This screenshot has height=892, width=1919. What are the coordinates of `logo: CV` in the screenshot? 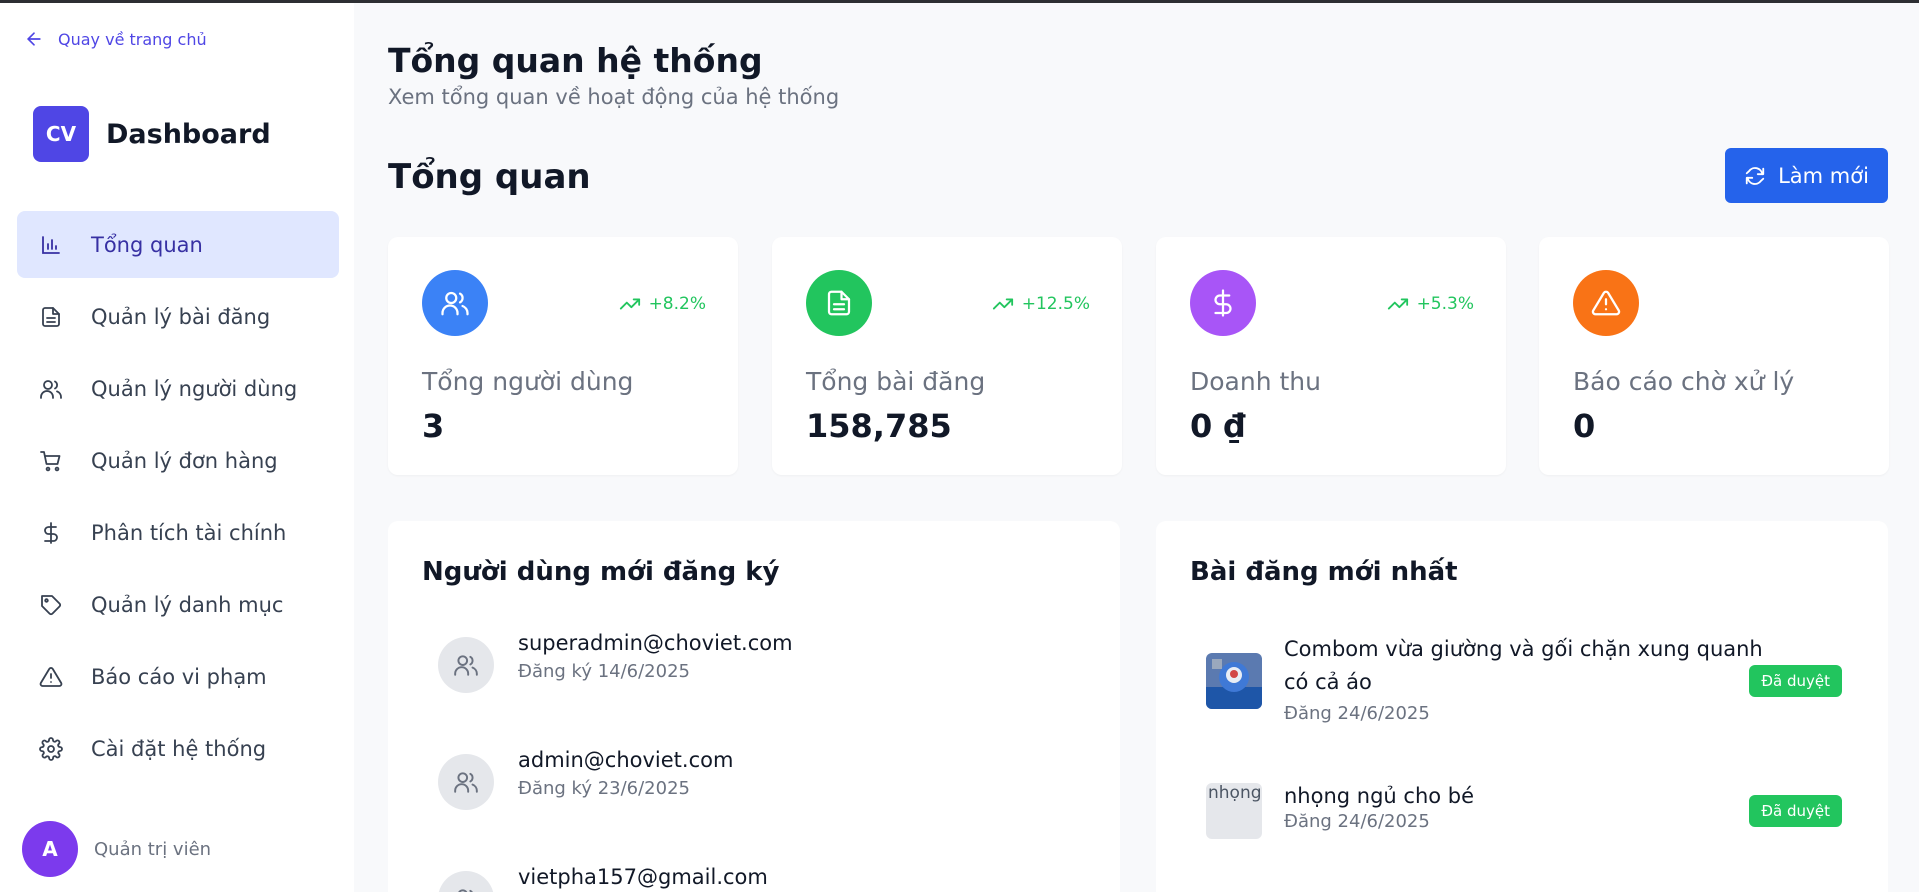 It's located at (61, 134).